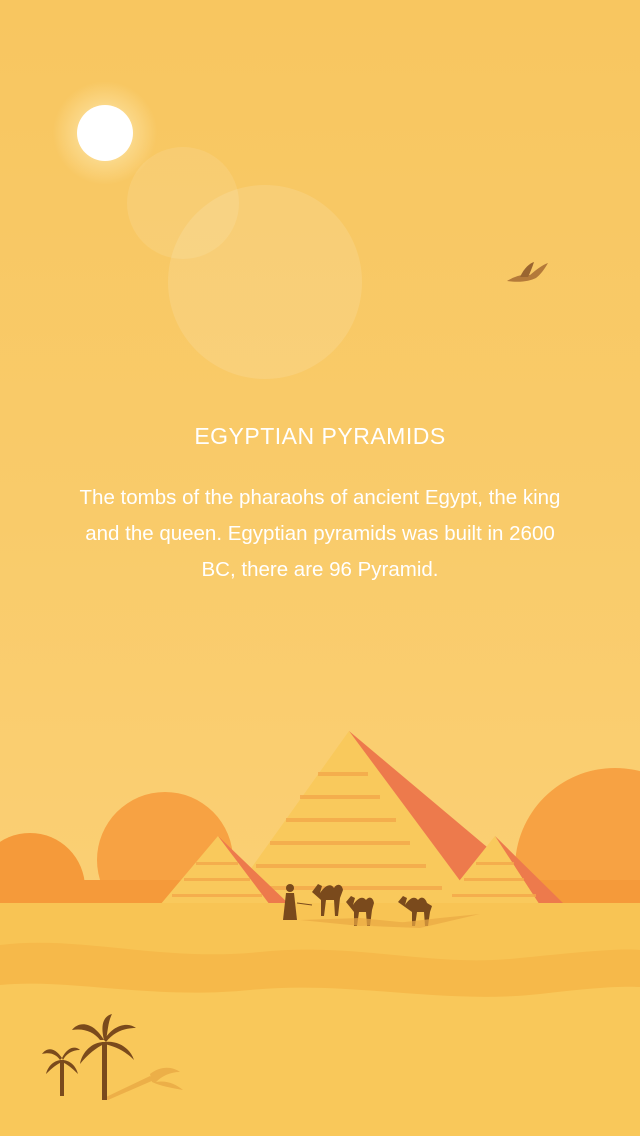 This screenshot has width=640, height=1136. Describe the element at coordinates (320, 436) in the screenshot. I see `article-title: EGYPTIAN PYRAMIDS` at that location.